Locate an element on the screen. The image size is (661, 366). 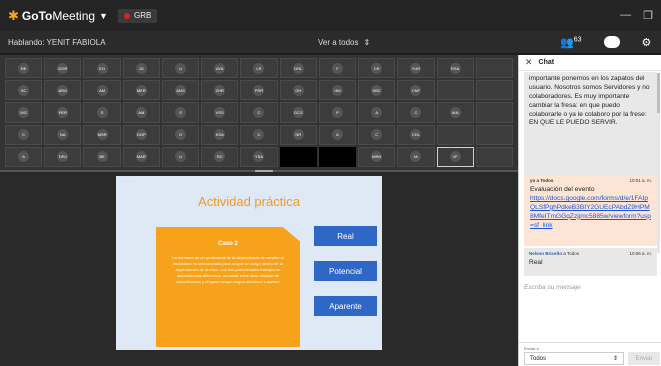
webcam-tile: O is located at coordinates (180, 134).